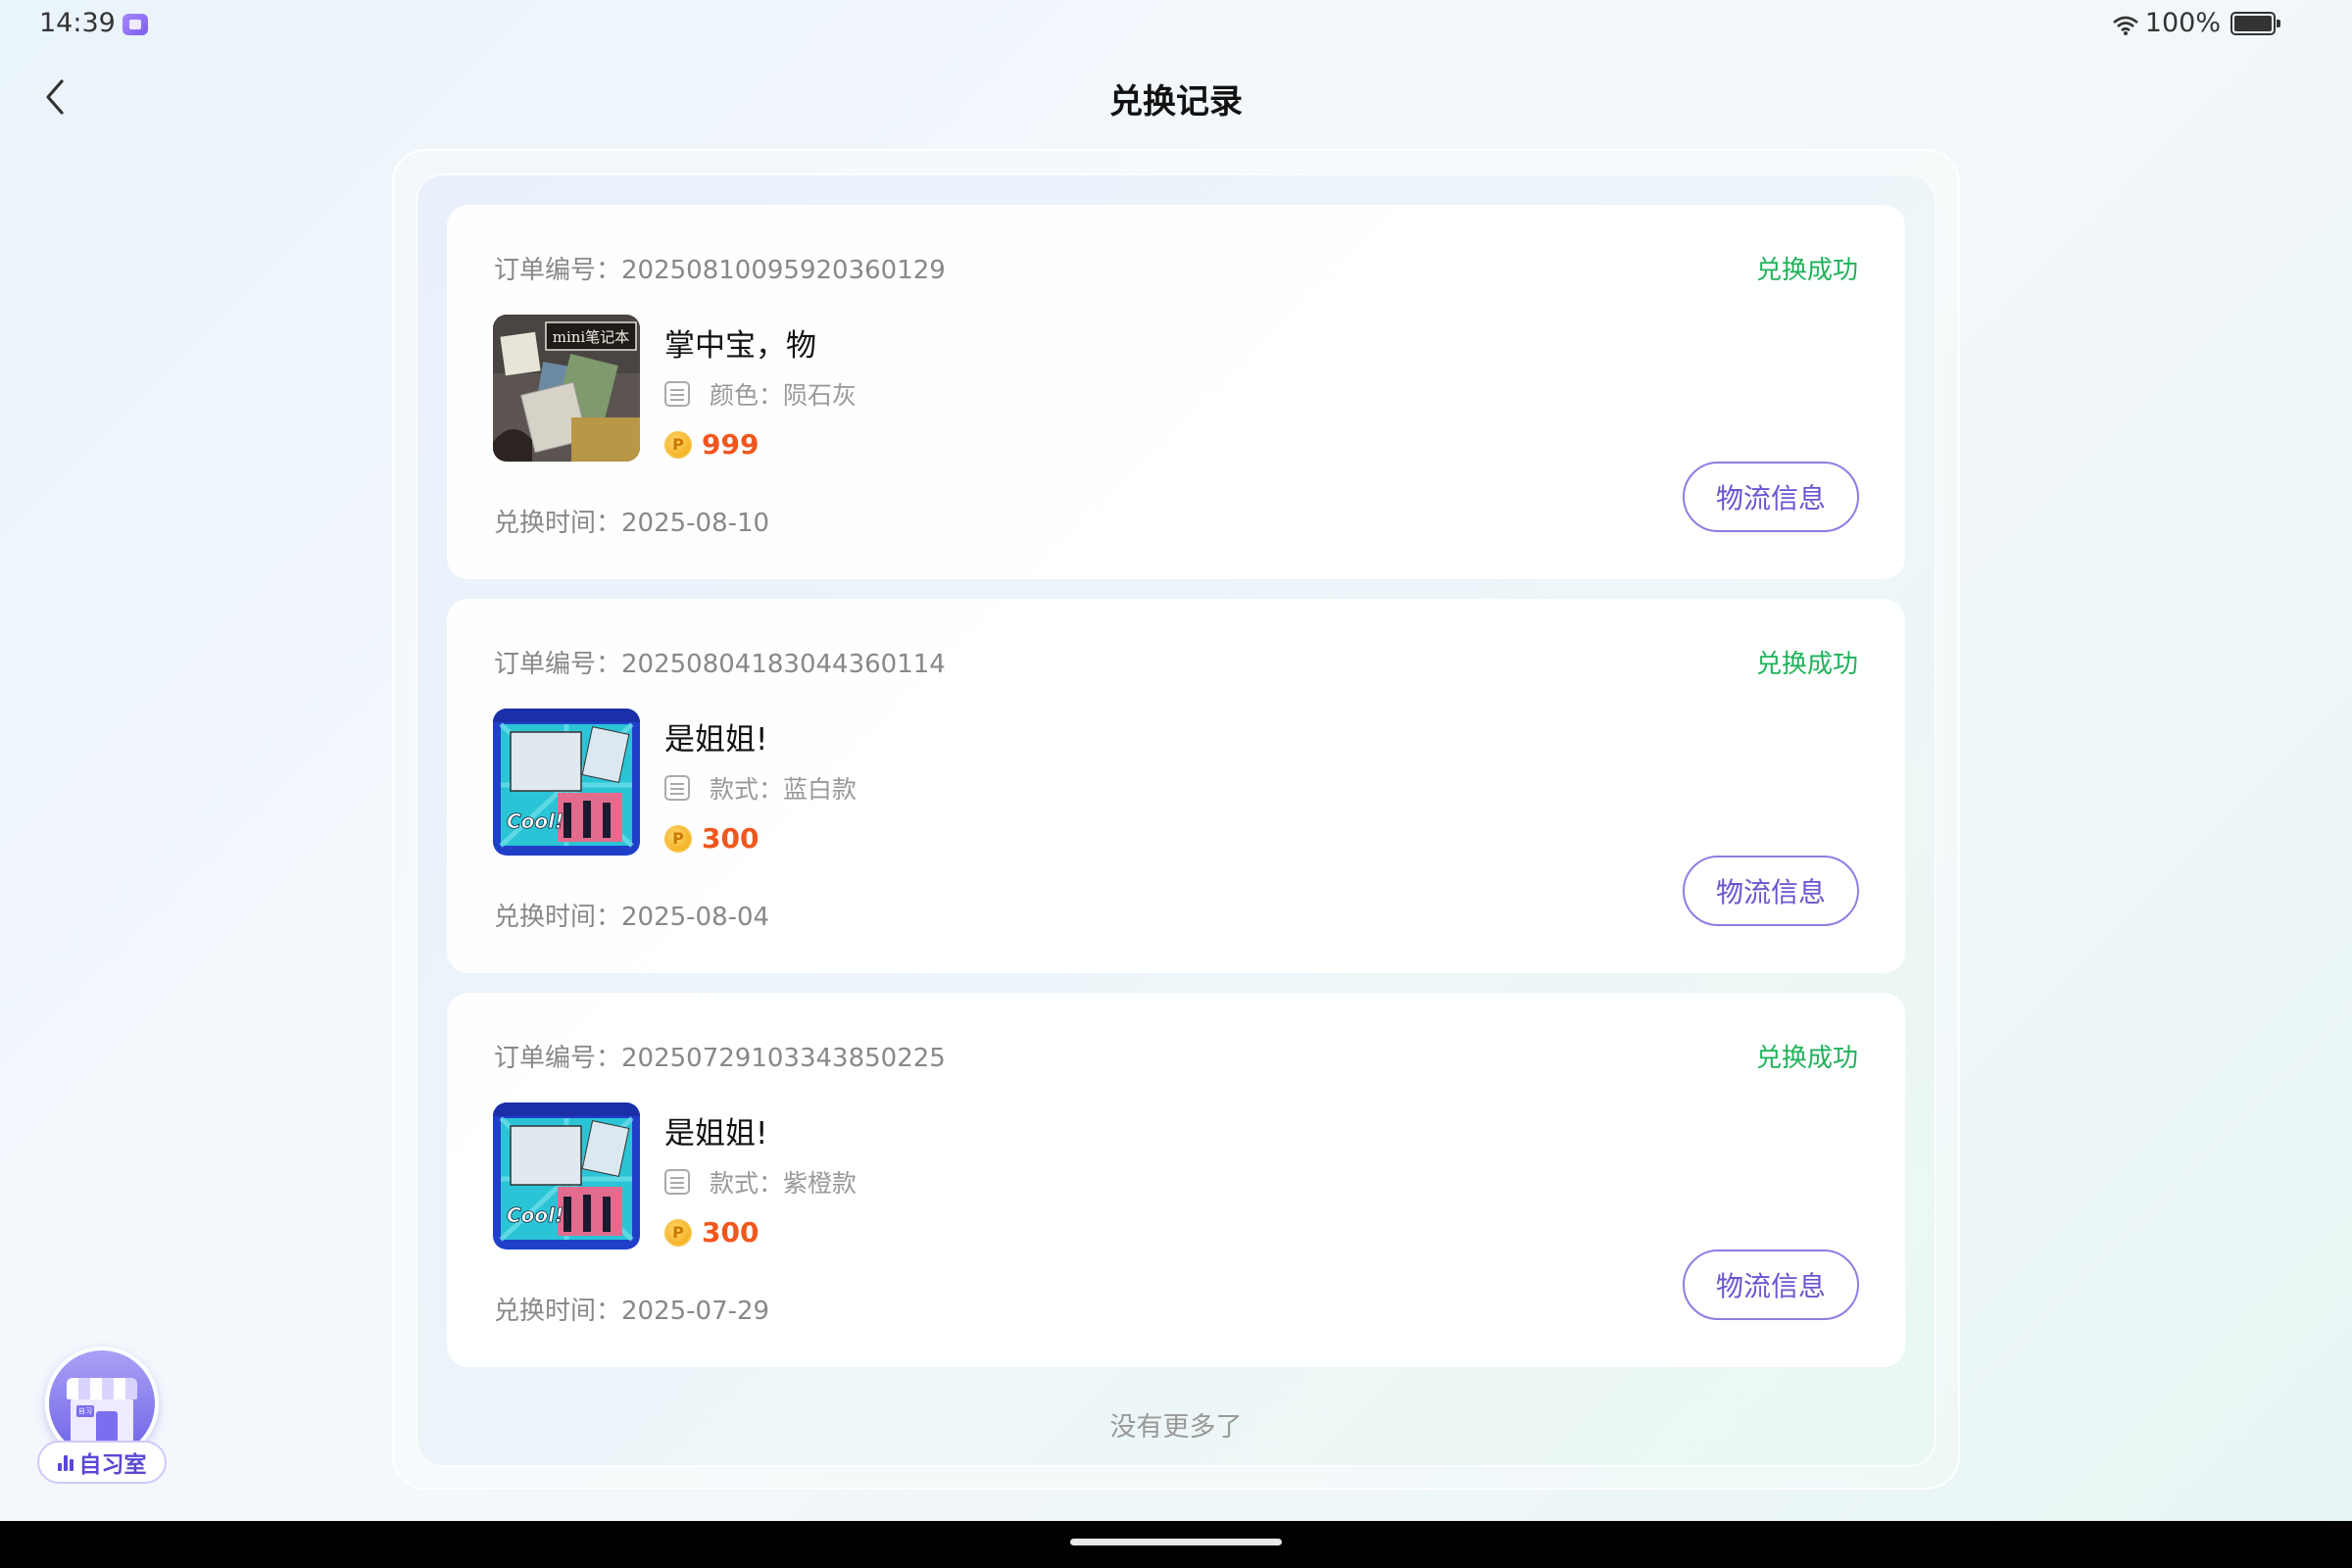 The width and height of the screenshot is (2352, 1568). I want to click on spec-row: 款式：蓝白款, so click(760, 788).